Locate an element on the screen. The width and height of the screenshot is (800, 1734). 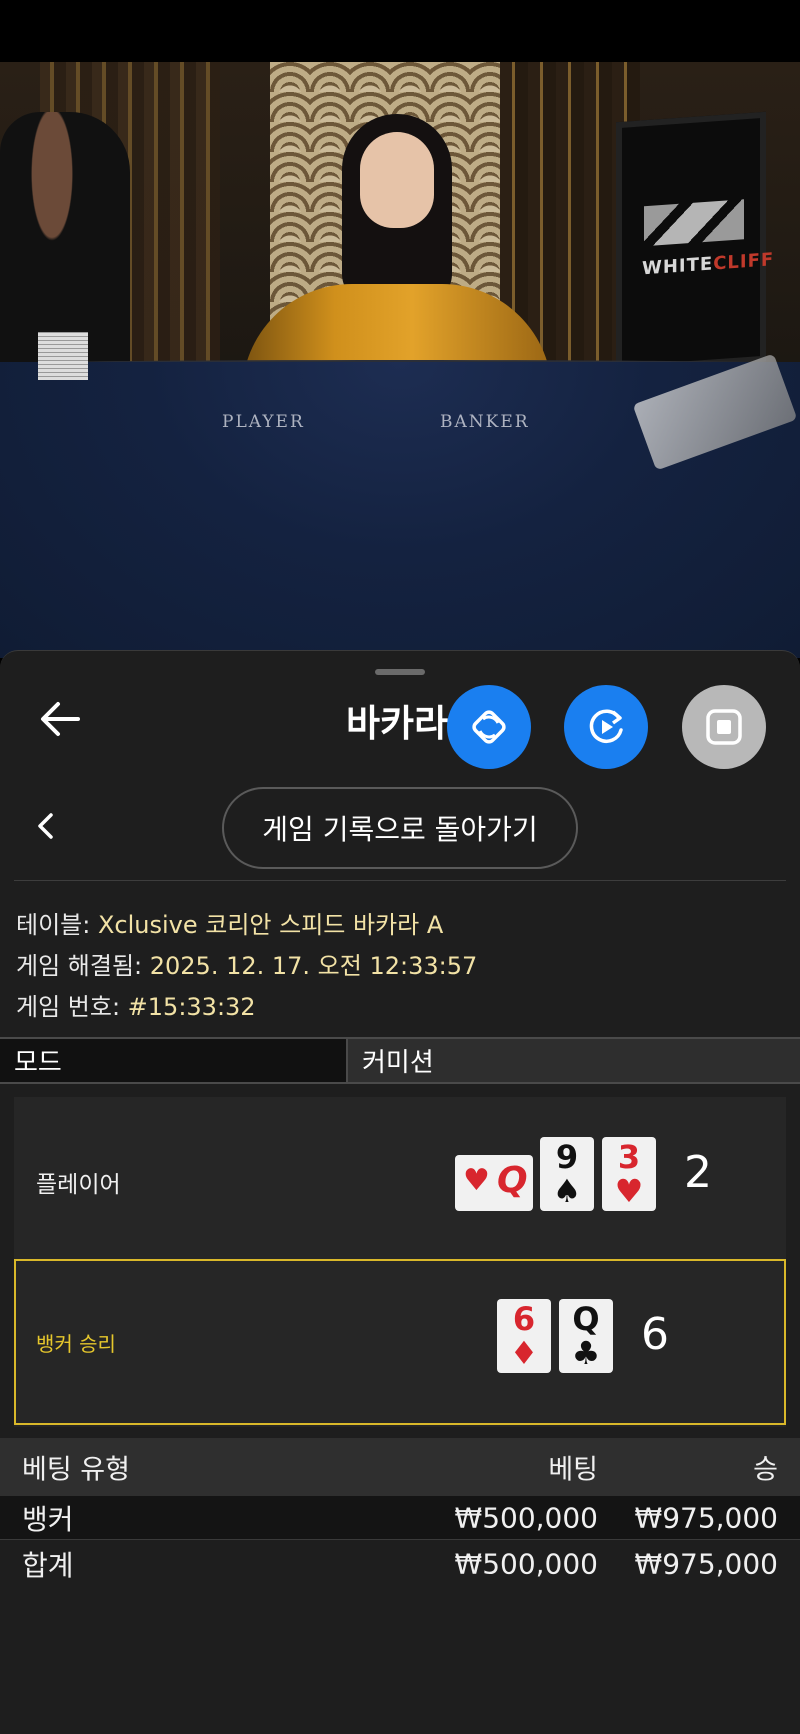
replay-button is located at coordinates (606, 727).